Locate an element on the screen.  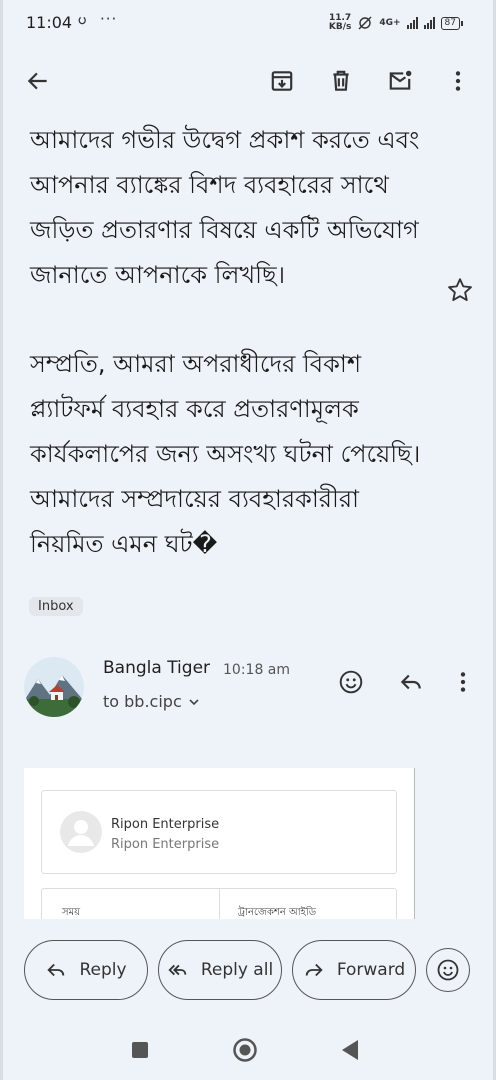
recents-icon is located at coordinates (140, 1050).